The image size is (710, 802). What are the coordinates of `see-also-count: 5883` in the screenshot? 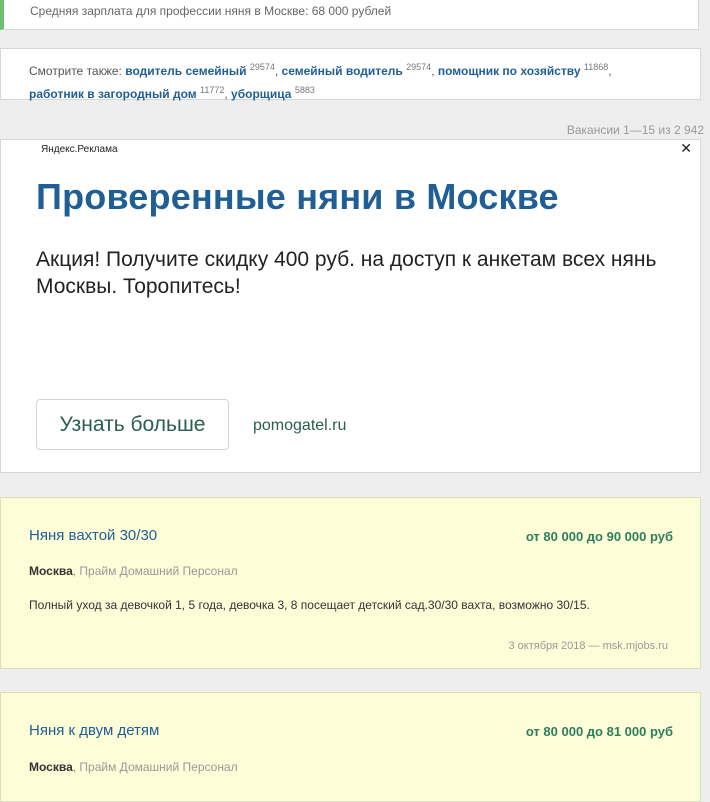 It's located at (304, 90).